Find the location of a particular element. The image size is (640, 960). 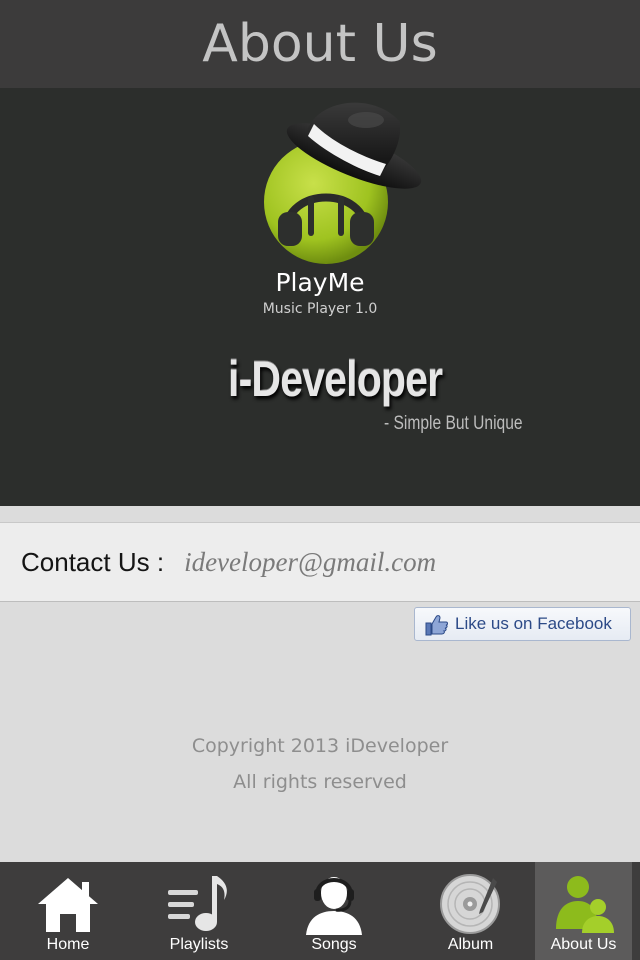

developer-tagline: - Simple But Unique is located at coordinates (453, 423).